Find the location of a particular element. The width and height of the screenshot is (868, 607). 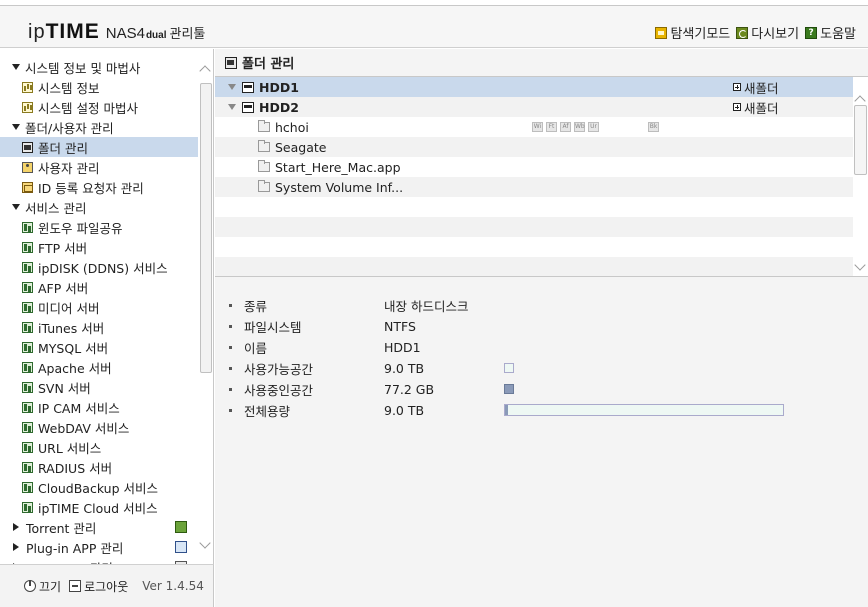

sidebar-group: 시스템 정보 및 마법사 is located at coordinates (99, 67).